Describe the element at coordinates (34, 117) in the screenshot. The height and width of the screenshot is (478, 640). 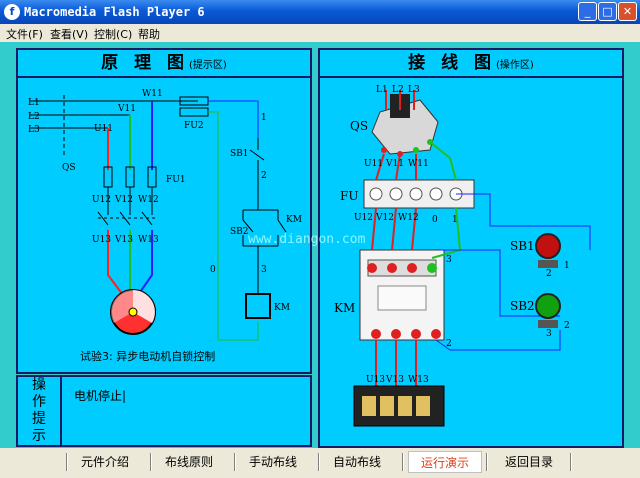
I see `label-l2: L2` at that location.